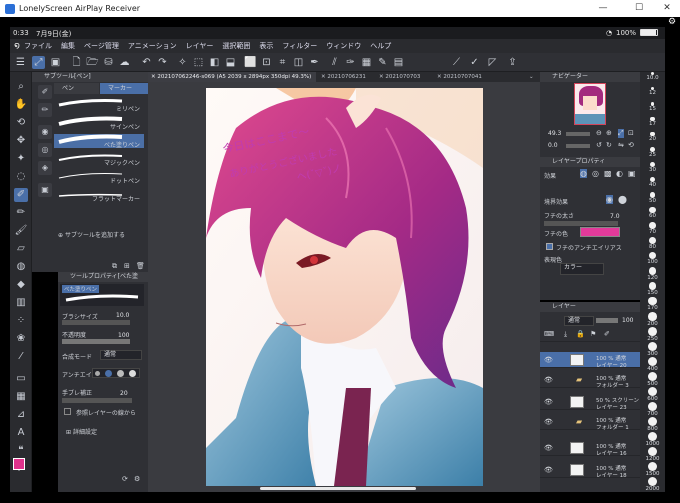 The width and height of the screenshot is (680, 503). What do you see at coordinates (21, 177) in the screenshot?
I see `lasso-icon: ◌` at bounding box center [21, 177].